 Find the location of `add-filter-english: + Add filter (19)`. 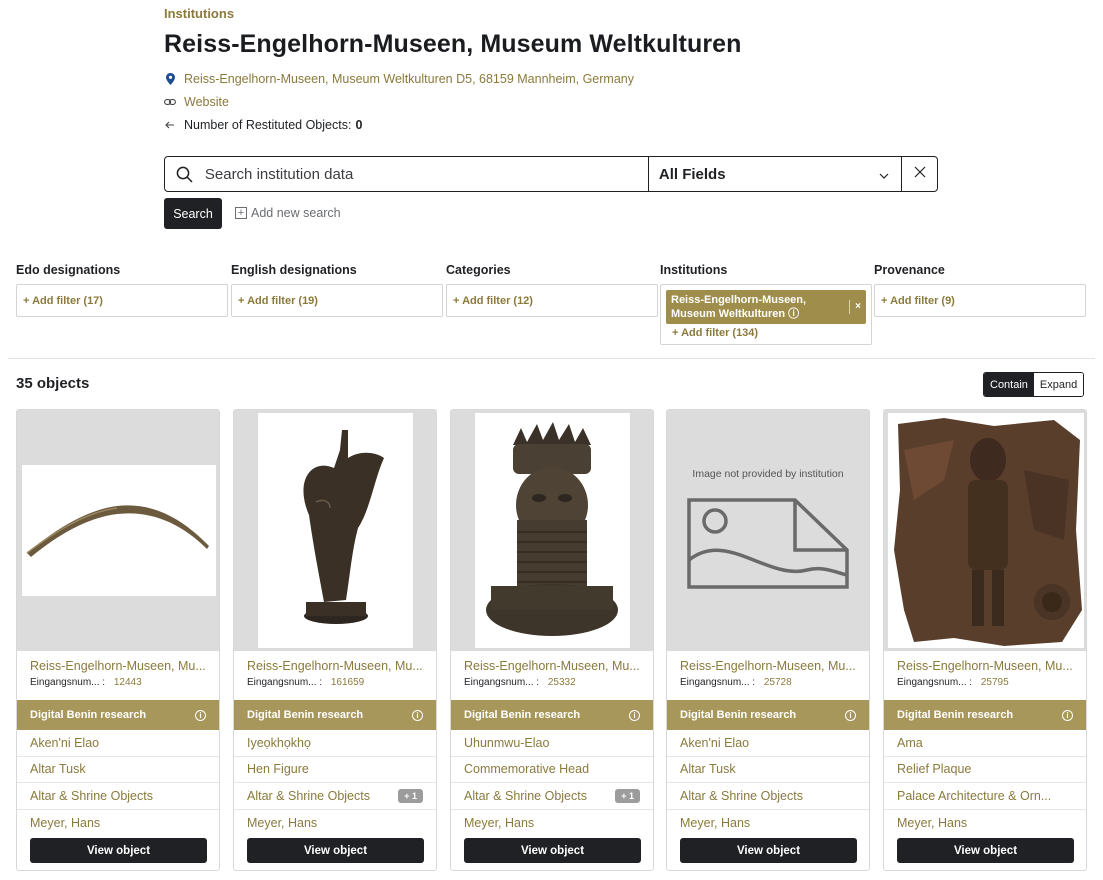

add-filter-english: + Add filter (19) is located at coordinates (337, 300).